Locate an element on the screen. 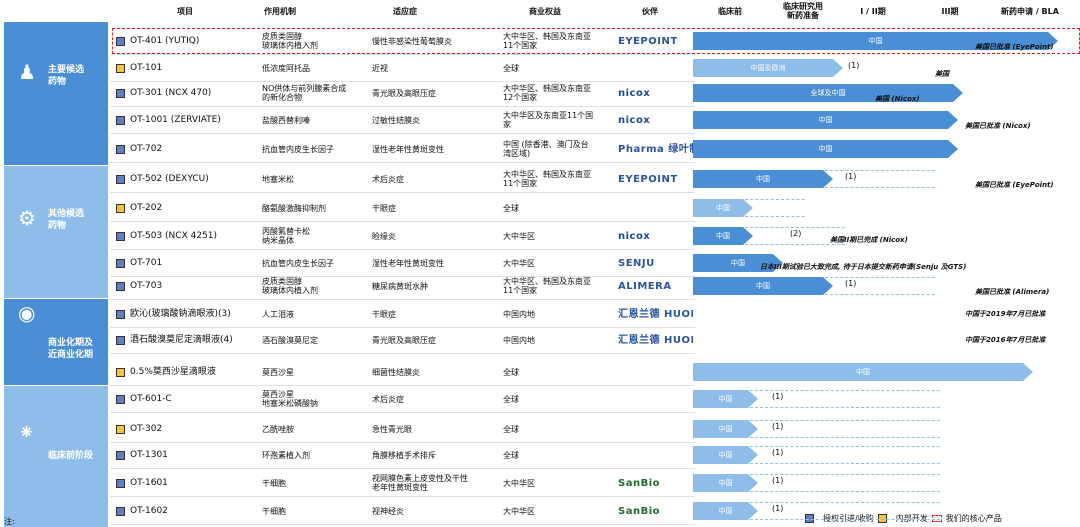 The image size is (1080, 527). mechanism: 盐酸西替利嗪 is located at coordinates (286, 120).